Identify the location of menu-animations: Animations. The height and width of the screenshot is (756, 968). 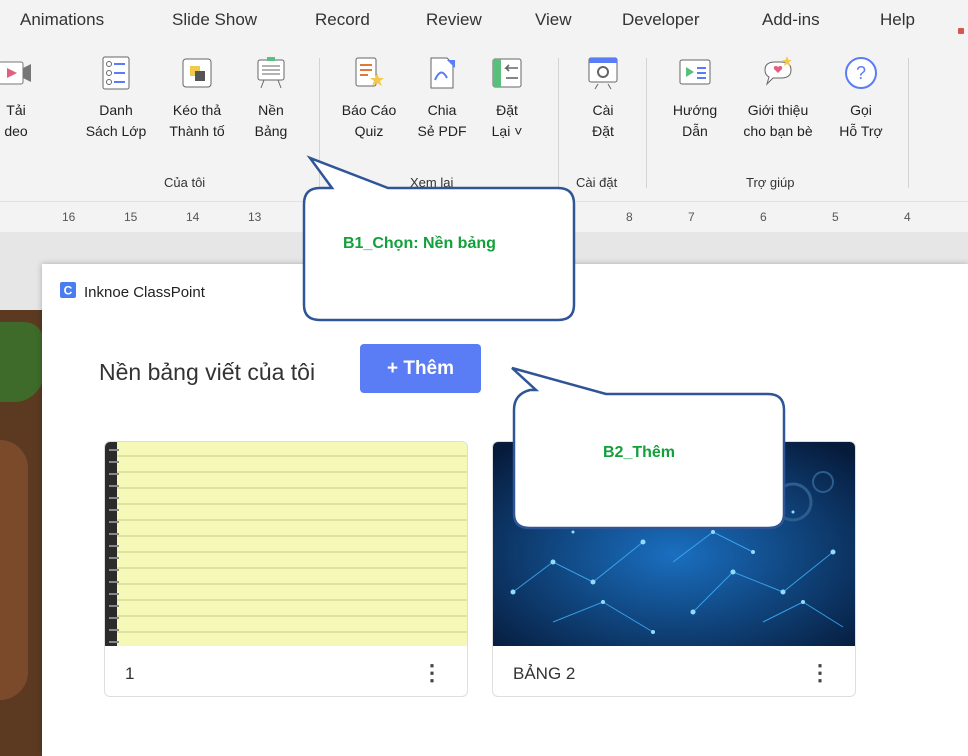
(62, 20).